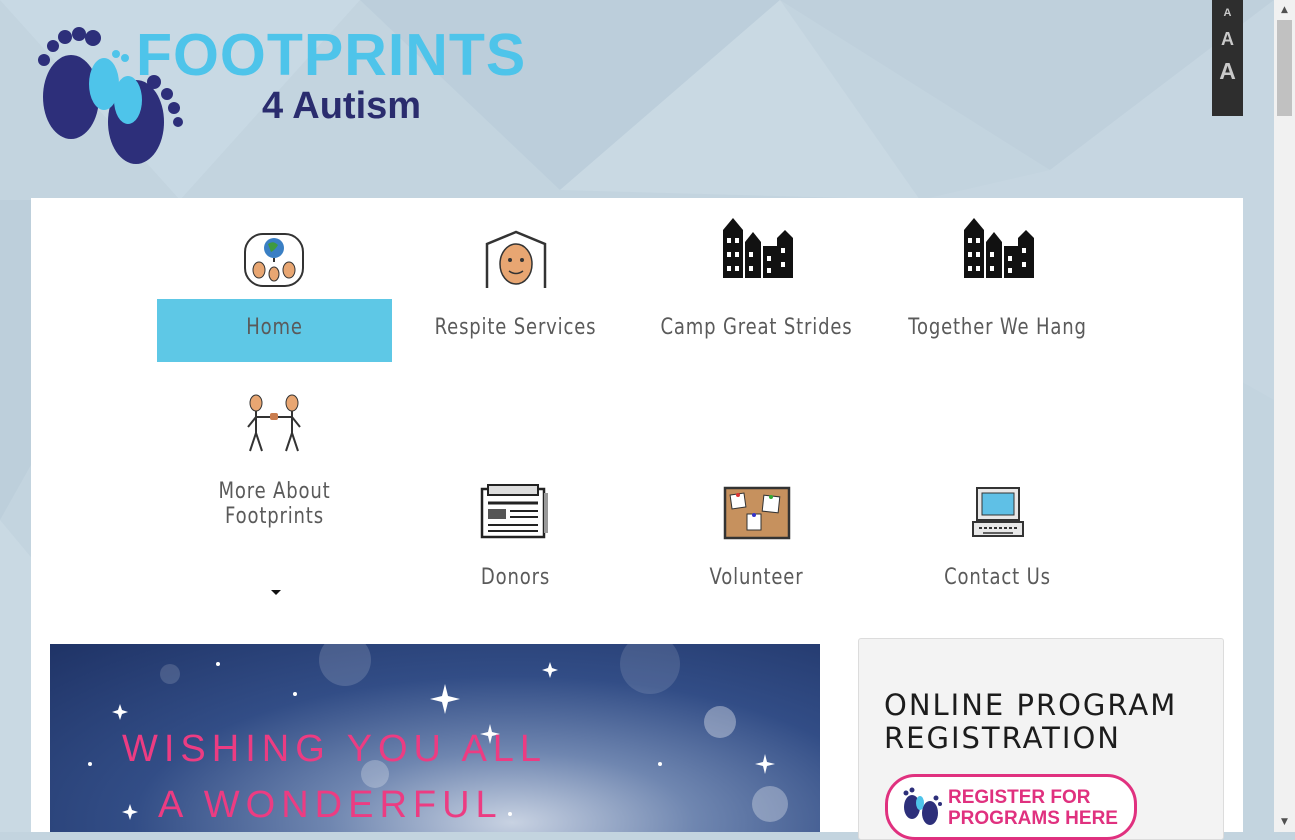  Describe the element at coordinates (515, 543) in the screenshot. I see `nav-item-donors: Donors` at that location.